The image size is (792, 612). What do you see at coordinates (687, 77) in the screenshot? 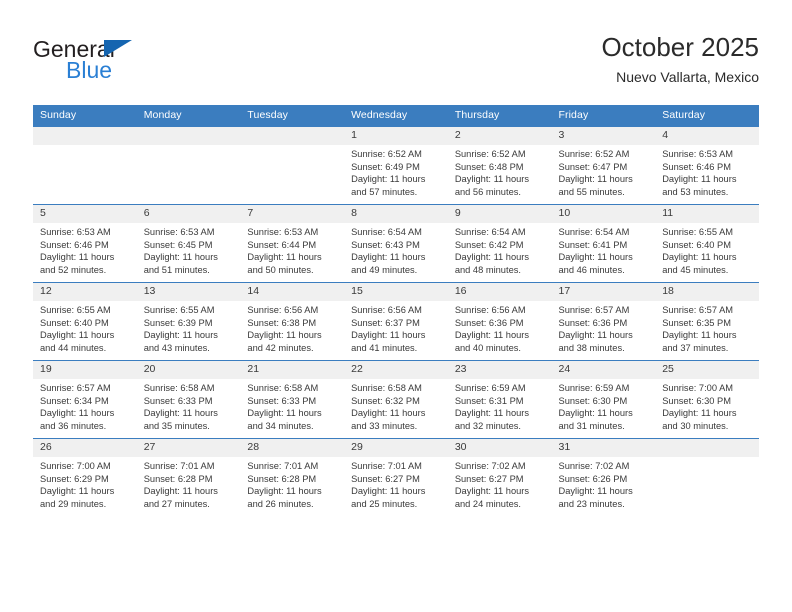
I see `page-subtitle: Nuevo Vallarta, Mexico` at bounding box center [687, 77].